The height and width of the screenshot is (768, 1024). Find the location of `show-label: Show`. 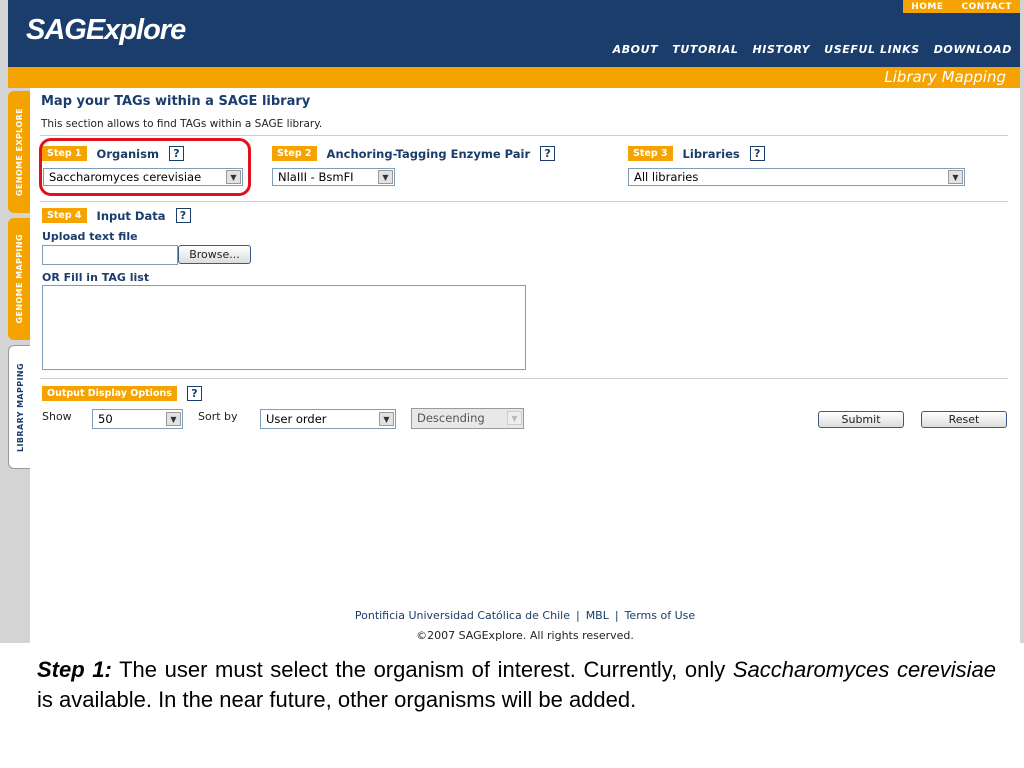

show-label: Show is located at coordinates (57, 416).